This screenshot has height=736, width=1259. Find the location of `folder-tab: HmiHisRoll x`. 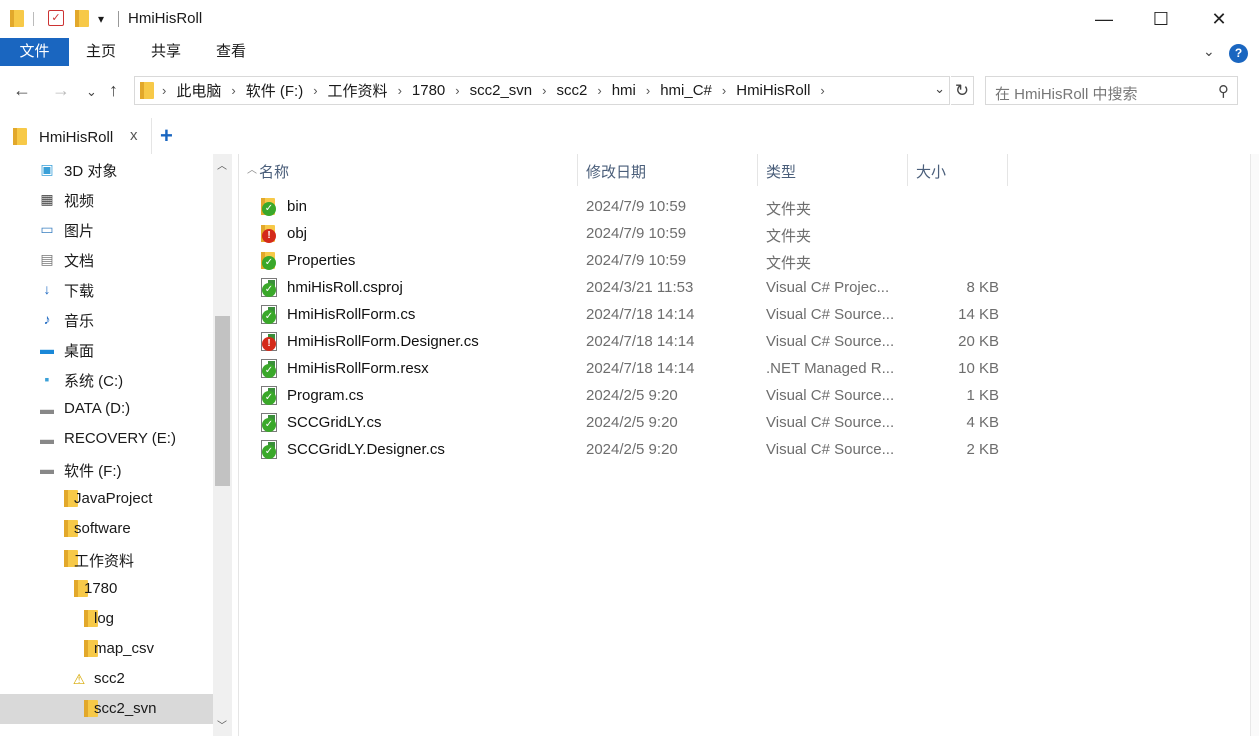

folder-tab: HmiHisRoll x is located at coordinates (76, 136).